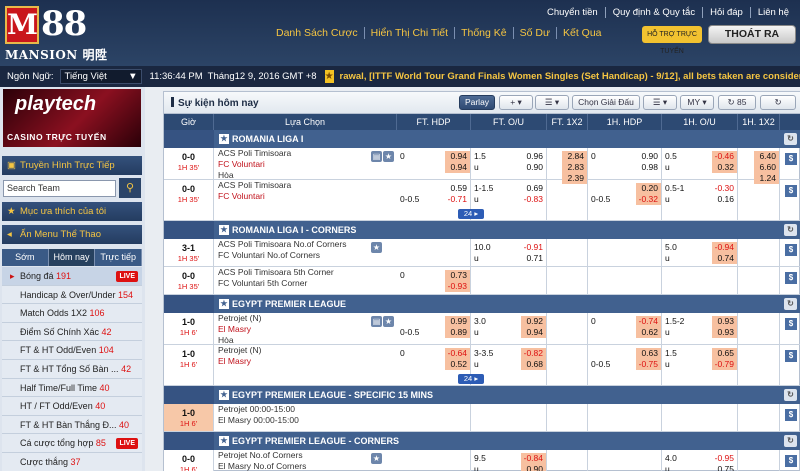  What do you see at coordinates (724, 321) in the screenshot?
I see `odds-value: 0.93` at bounding box center [724, 321].